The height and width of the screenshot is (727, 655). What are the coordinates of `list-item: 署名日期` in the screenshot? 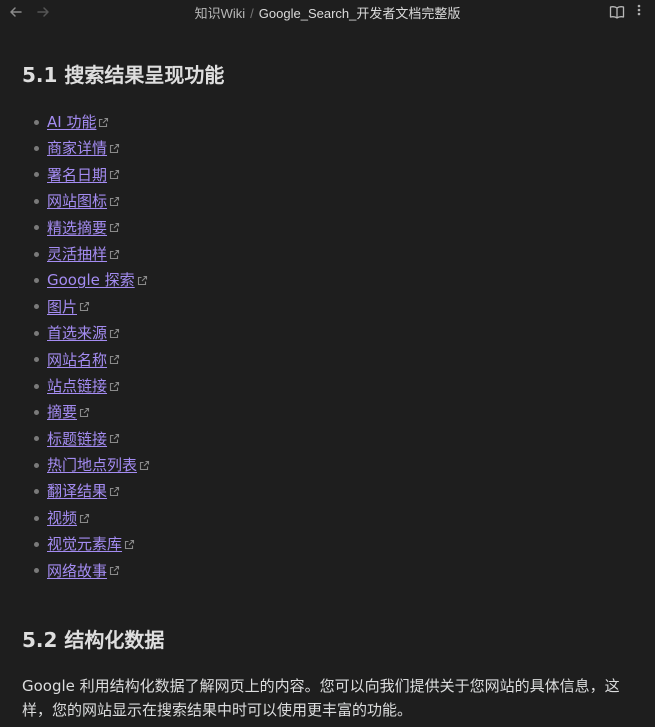 It's located at (86, 175).